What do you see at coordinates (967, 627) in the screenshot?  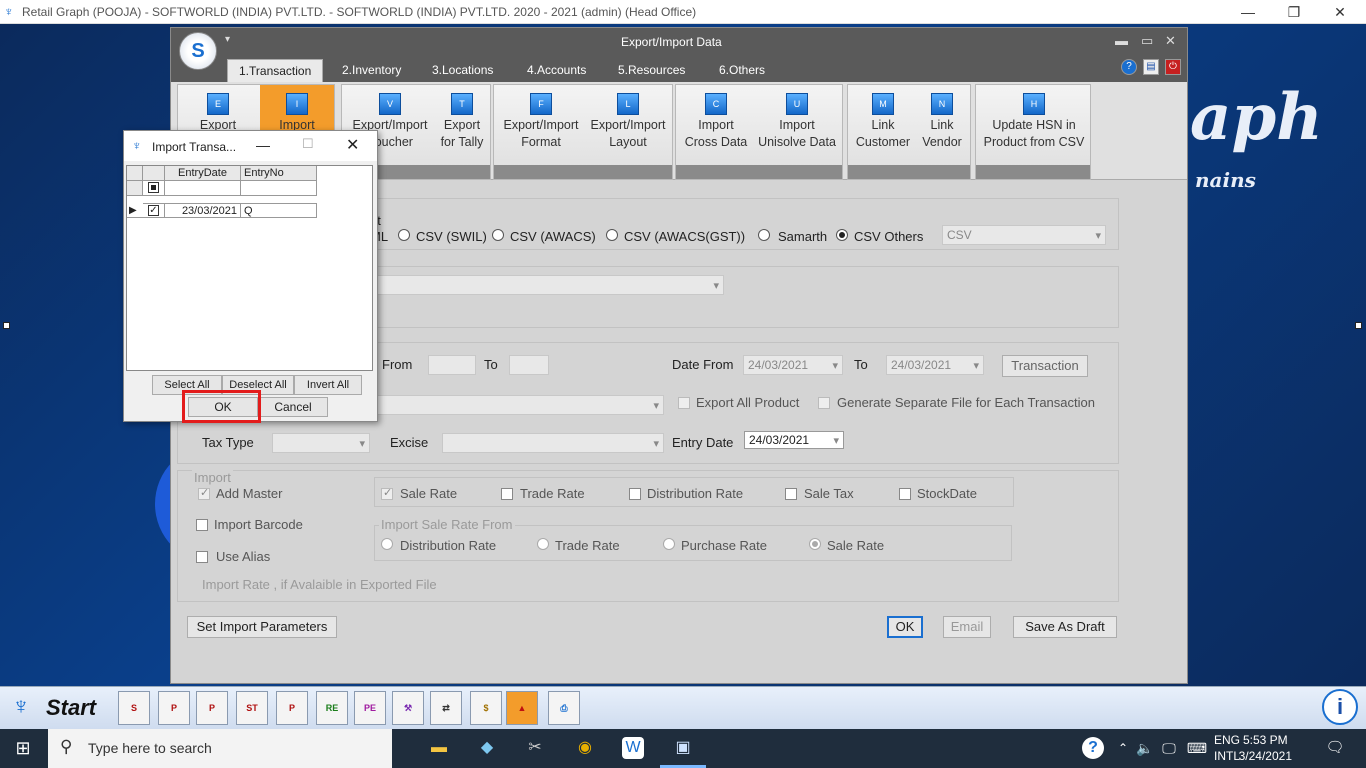 I see `email-button: Email` at bounding box center [967, 627].